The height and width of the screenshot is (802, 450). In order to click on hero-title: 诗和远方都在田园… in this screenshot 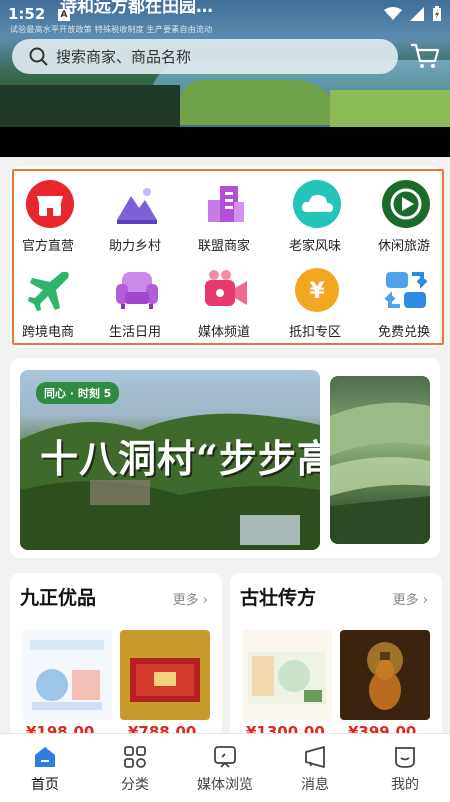, I will do `click(136, 8)`.